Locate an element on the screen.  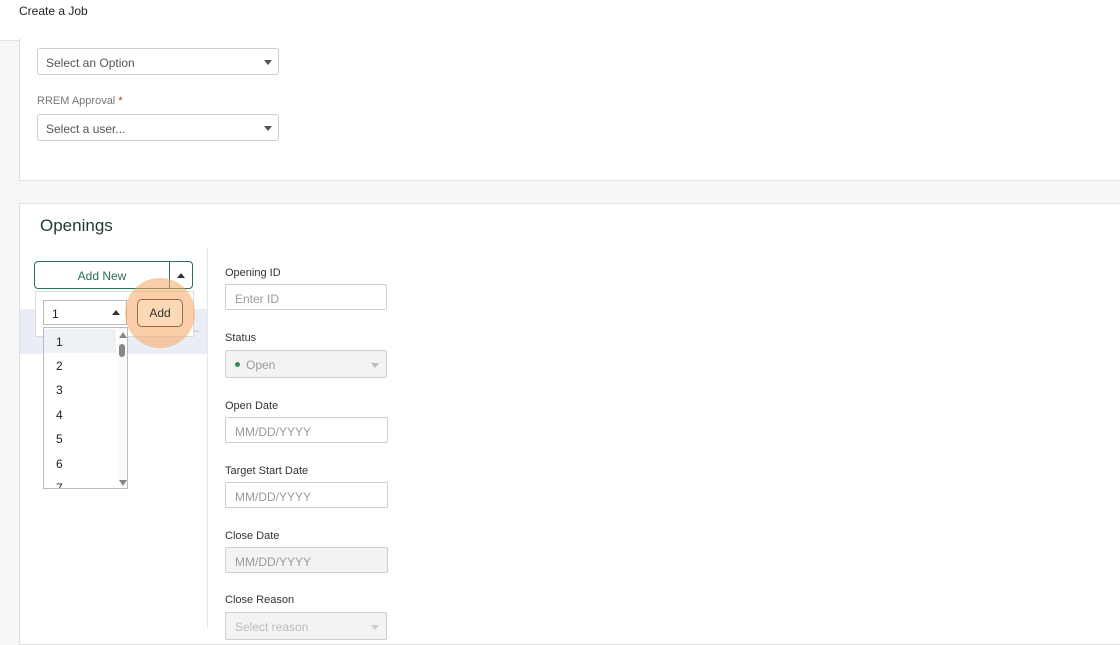
quantity-select: 1 is located at coordinates (85, 312).